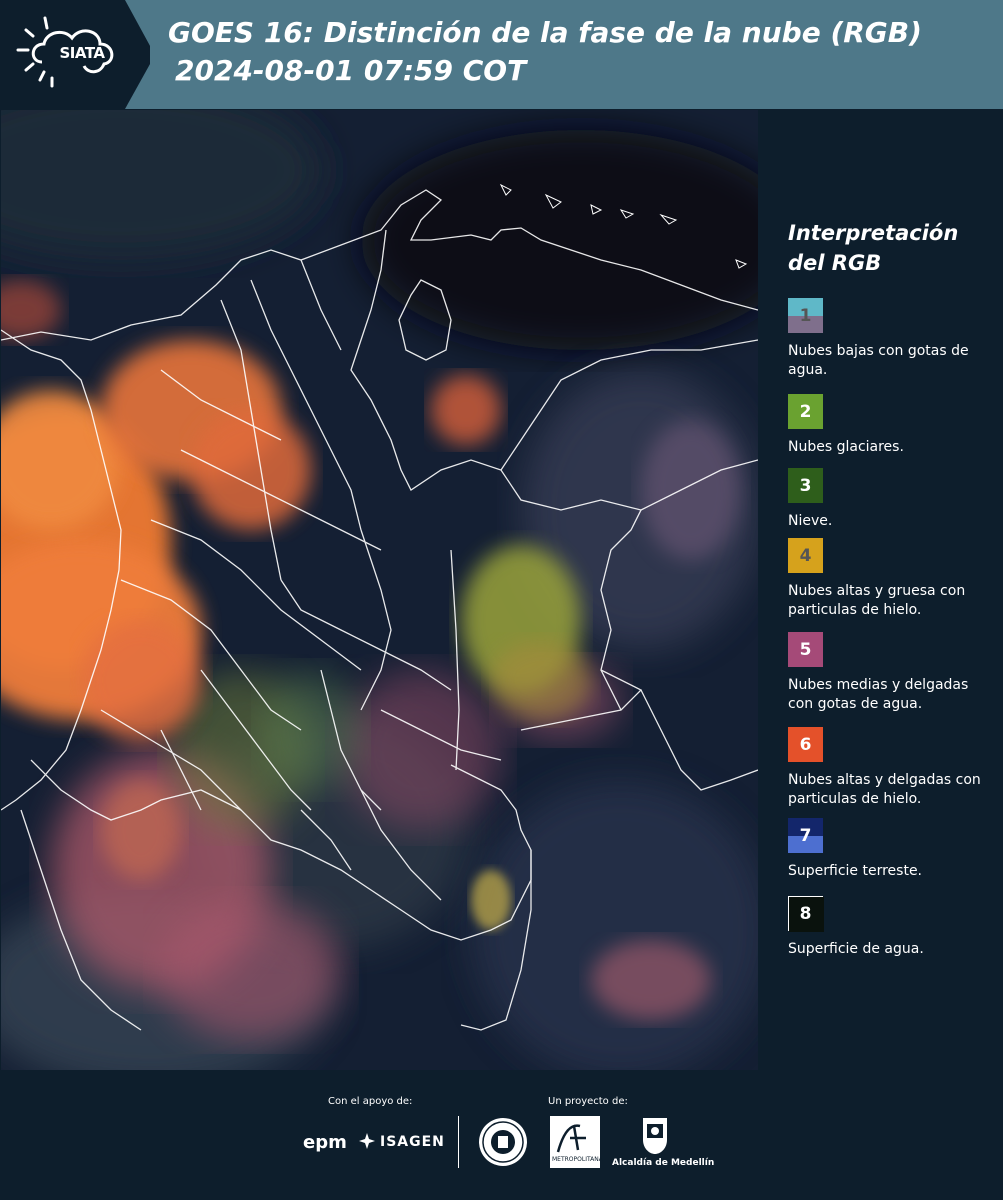  What do you see at coordinates (82, 53) in the screenshot?
I see `siata-logo-text: SIATA` at bounding box center [82, 53].